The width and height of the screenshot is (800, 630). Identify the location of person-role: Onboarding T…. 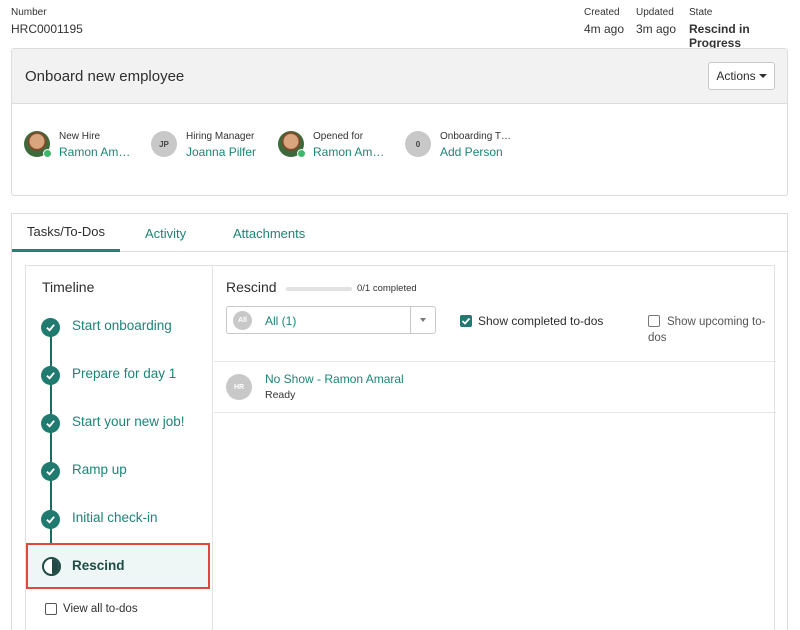
(475, 136).